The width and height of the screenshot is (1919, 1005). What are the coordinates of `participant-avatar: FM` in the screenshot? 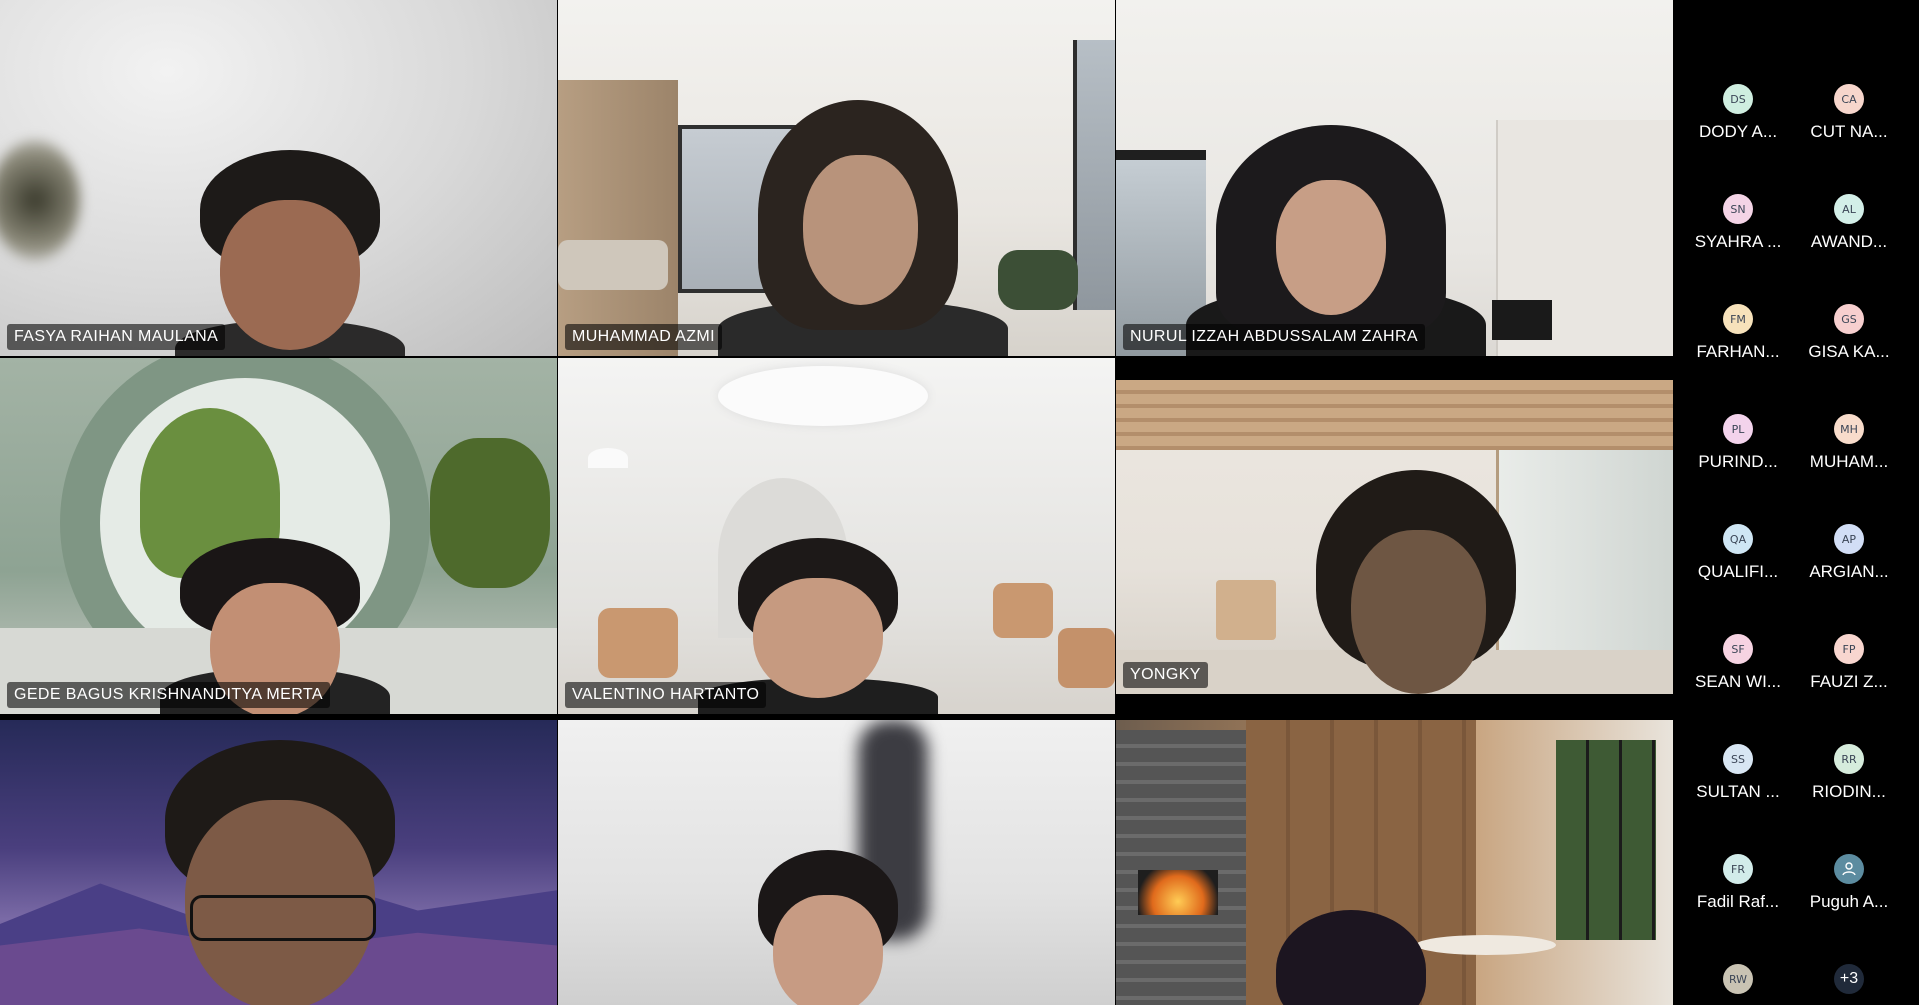 It's located at (1738, 319).